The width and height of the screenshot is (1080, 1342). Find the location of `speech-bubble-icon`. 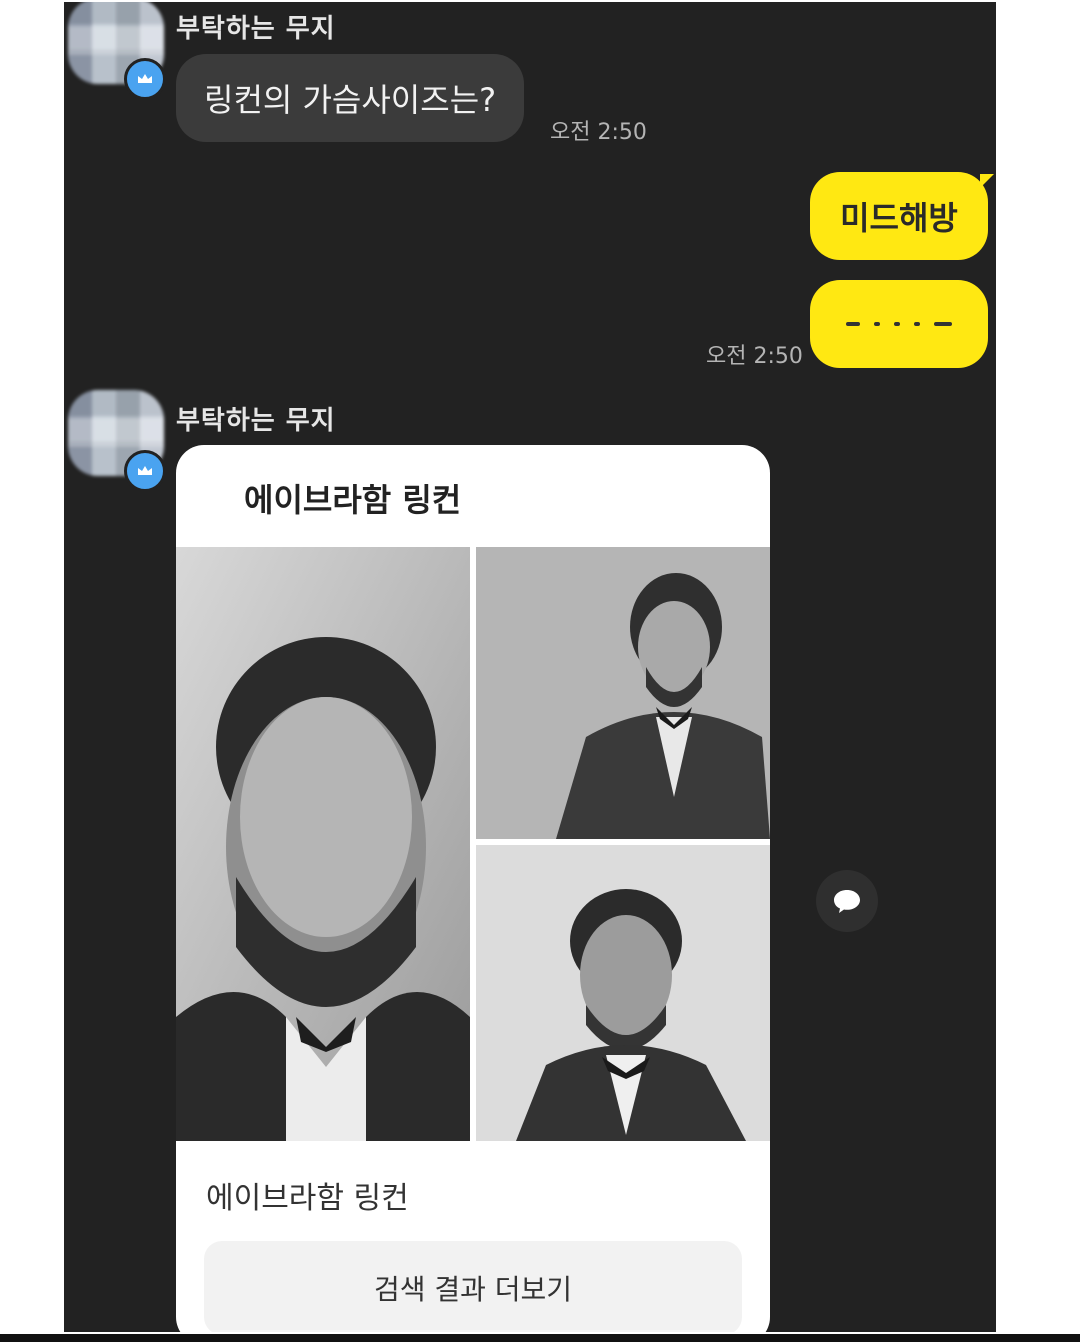

speech-bubble-icon is located at coordinates (847, 901).